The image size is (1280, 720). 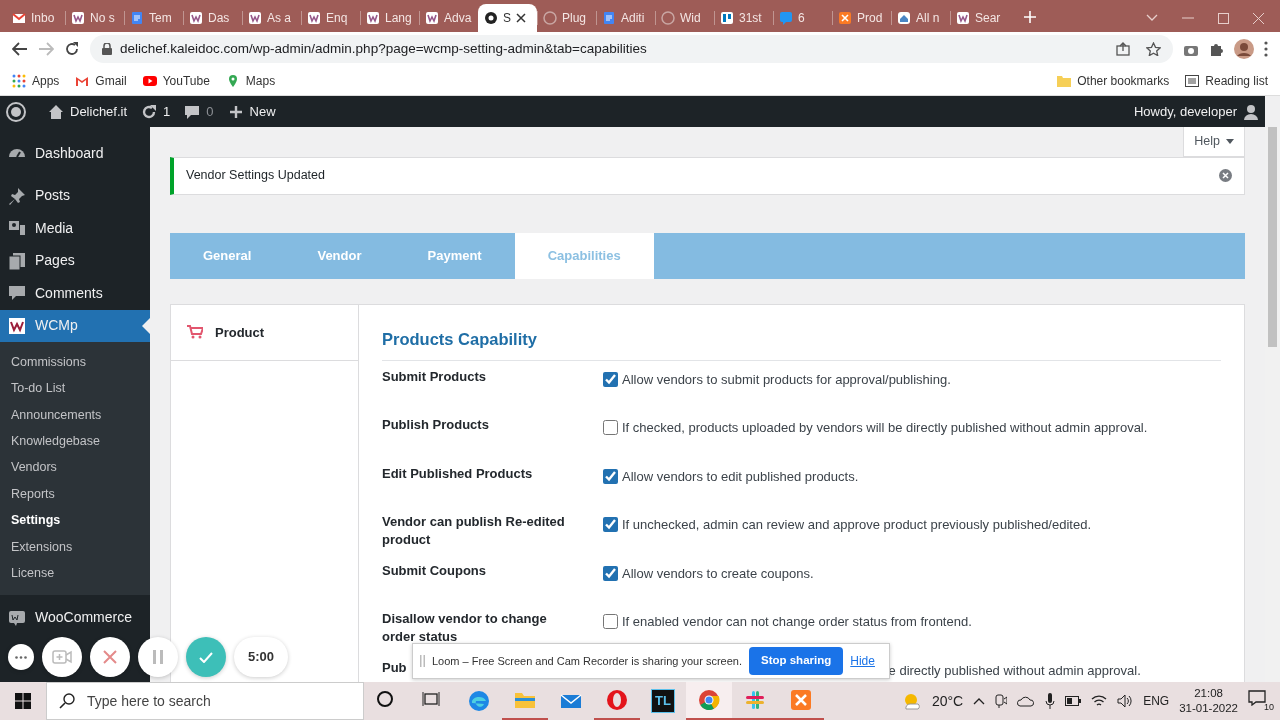 I want to click on pages-icon, so click(x=17, y=260).